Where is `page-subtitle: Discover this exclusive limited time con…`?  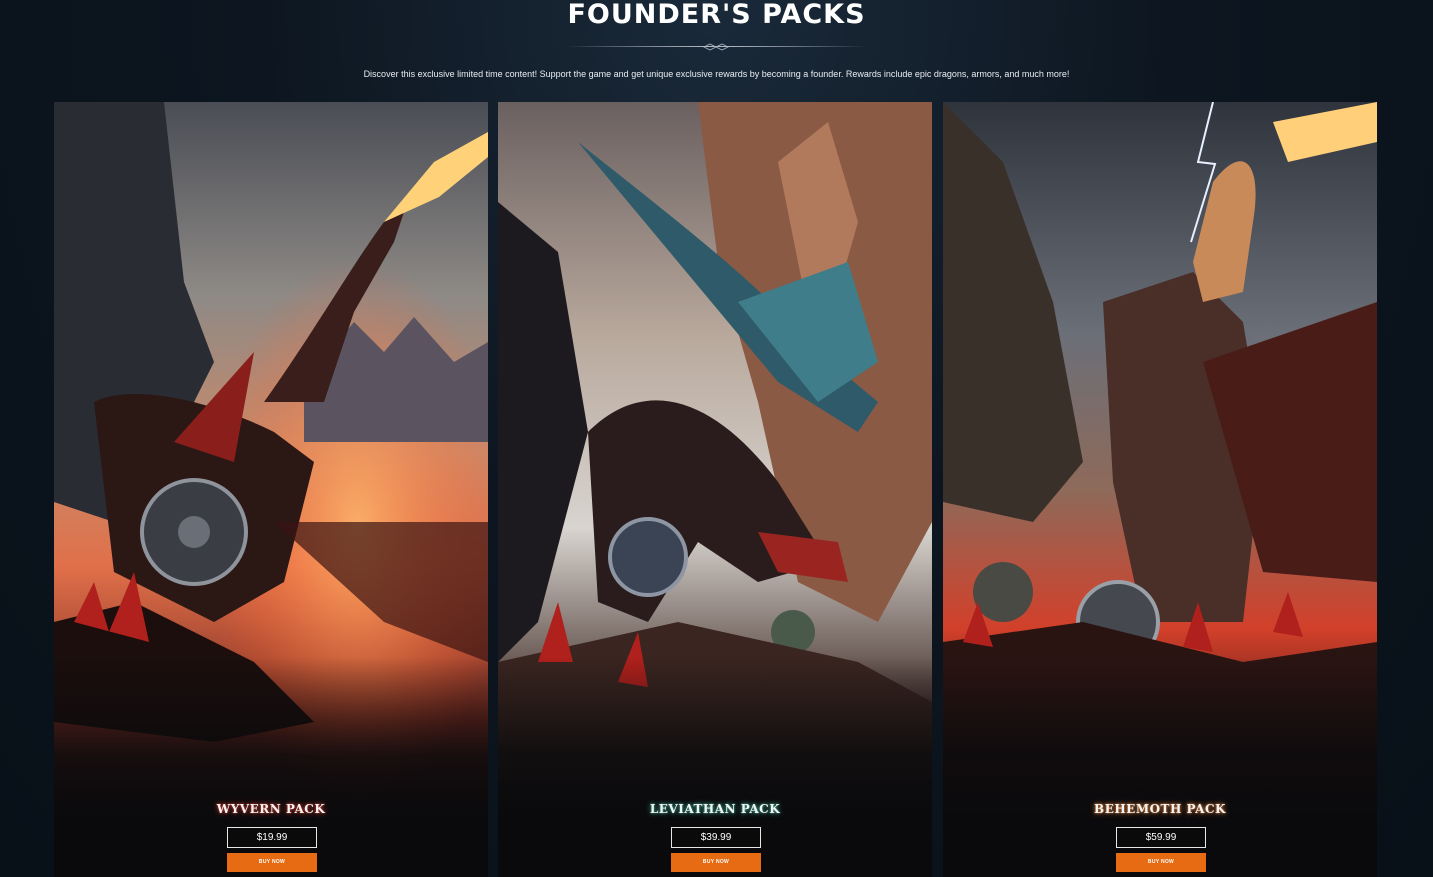
page-subtitle: Discover this exclusive limited time con… is located at coordinates (716, 74).